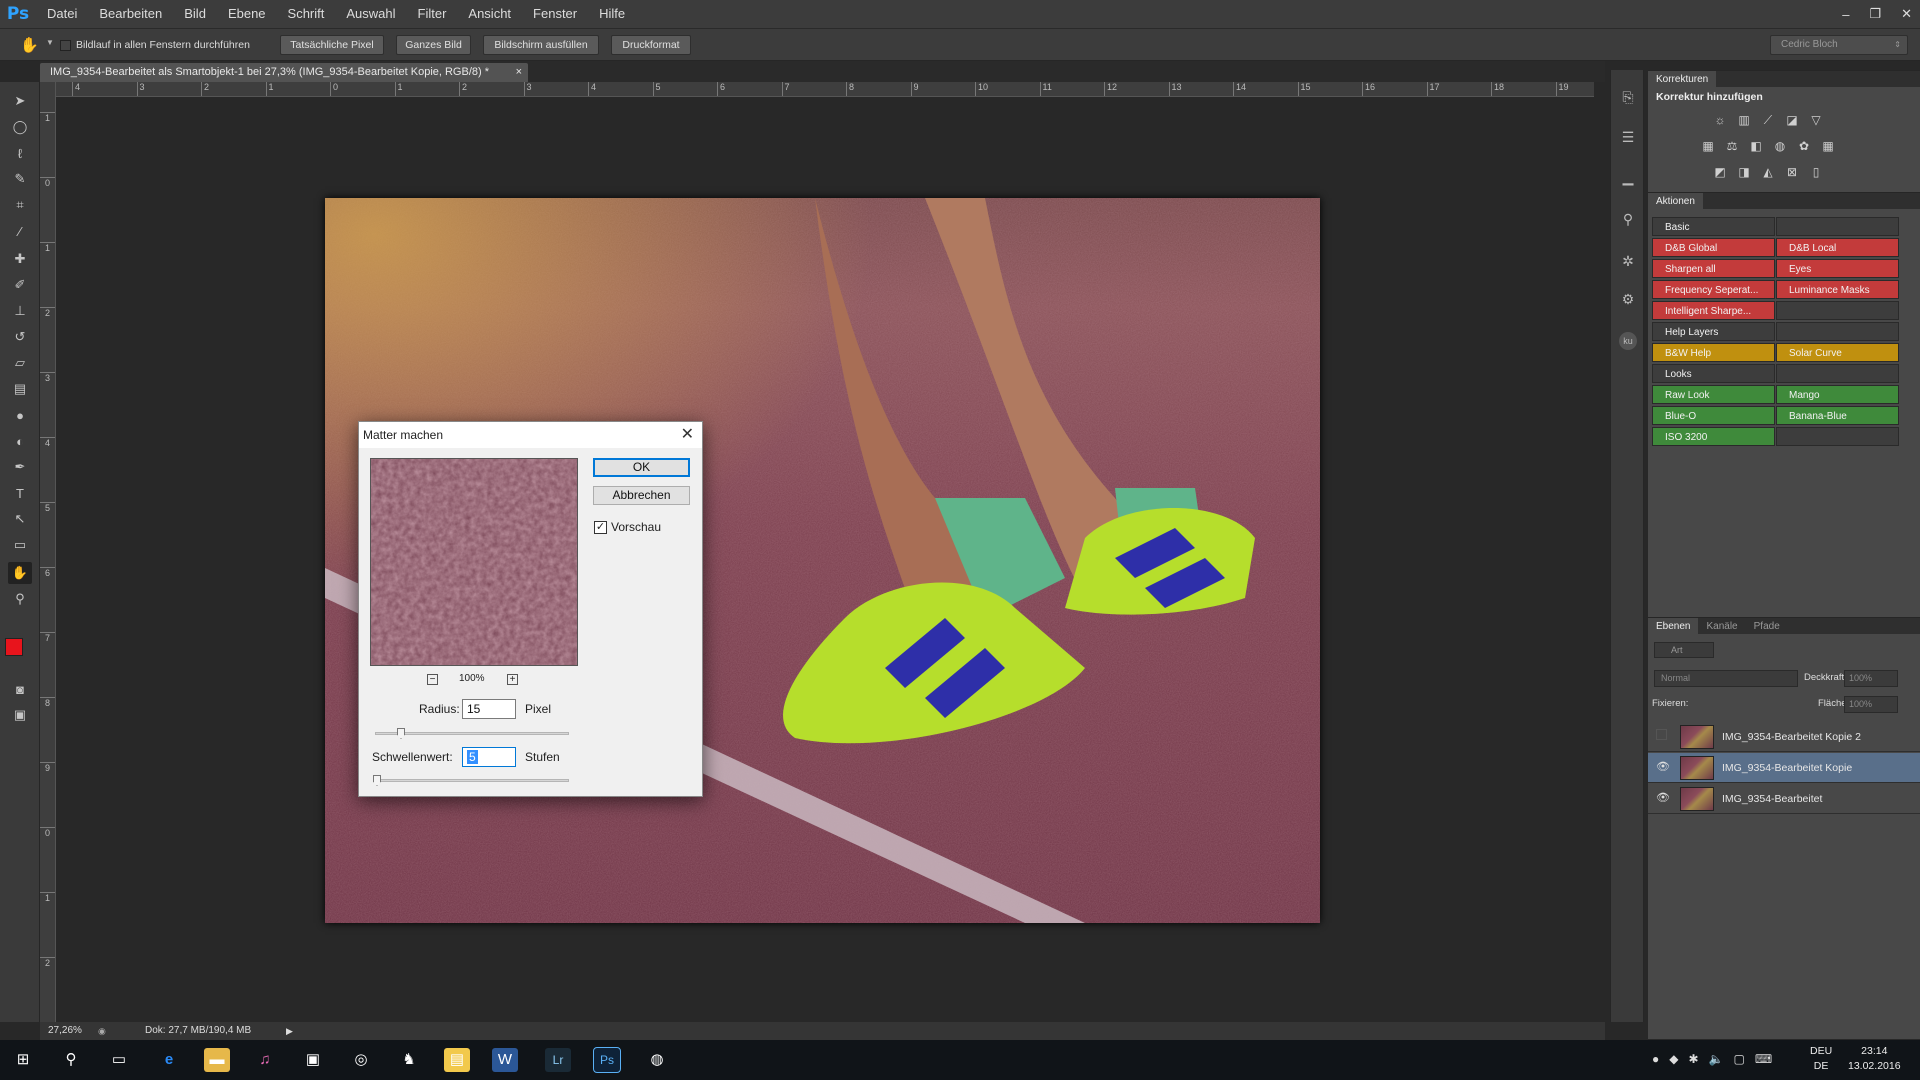 The image size is (1920, 1080). Describe the element at coordinates (71, 1060) in the screenshot. I see `search-icon: ⚲` at that location.